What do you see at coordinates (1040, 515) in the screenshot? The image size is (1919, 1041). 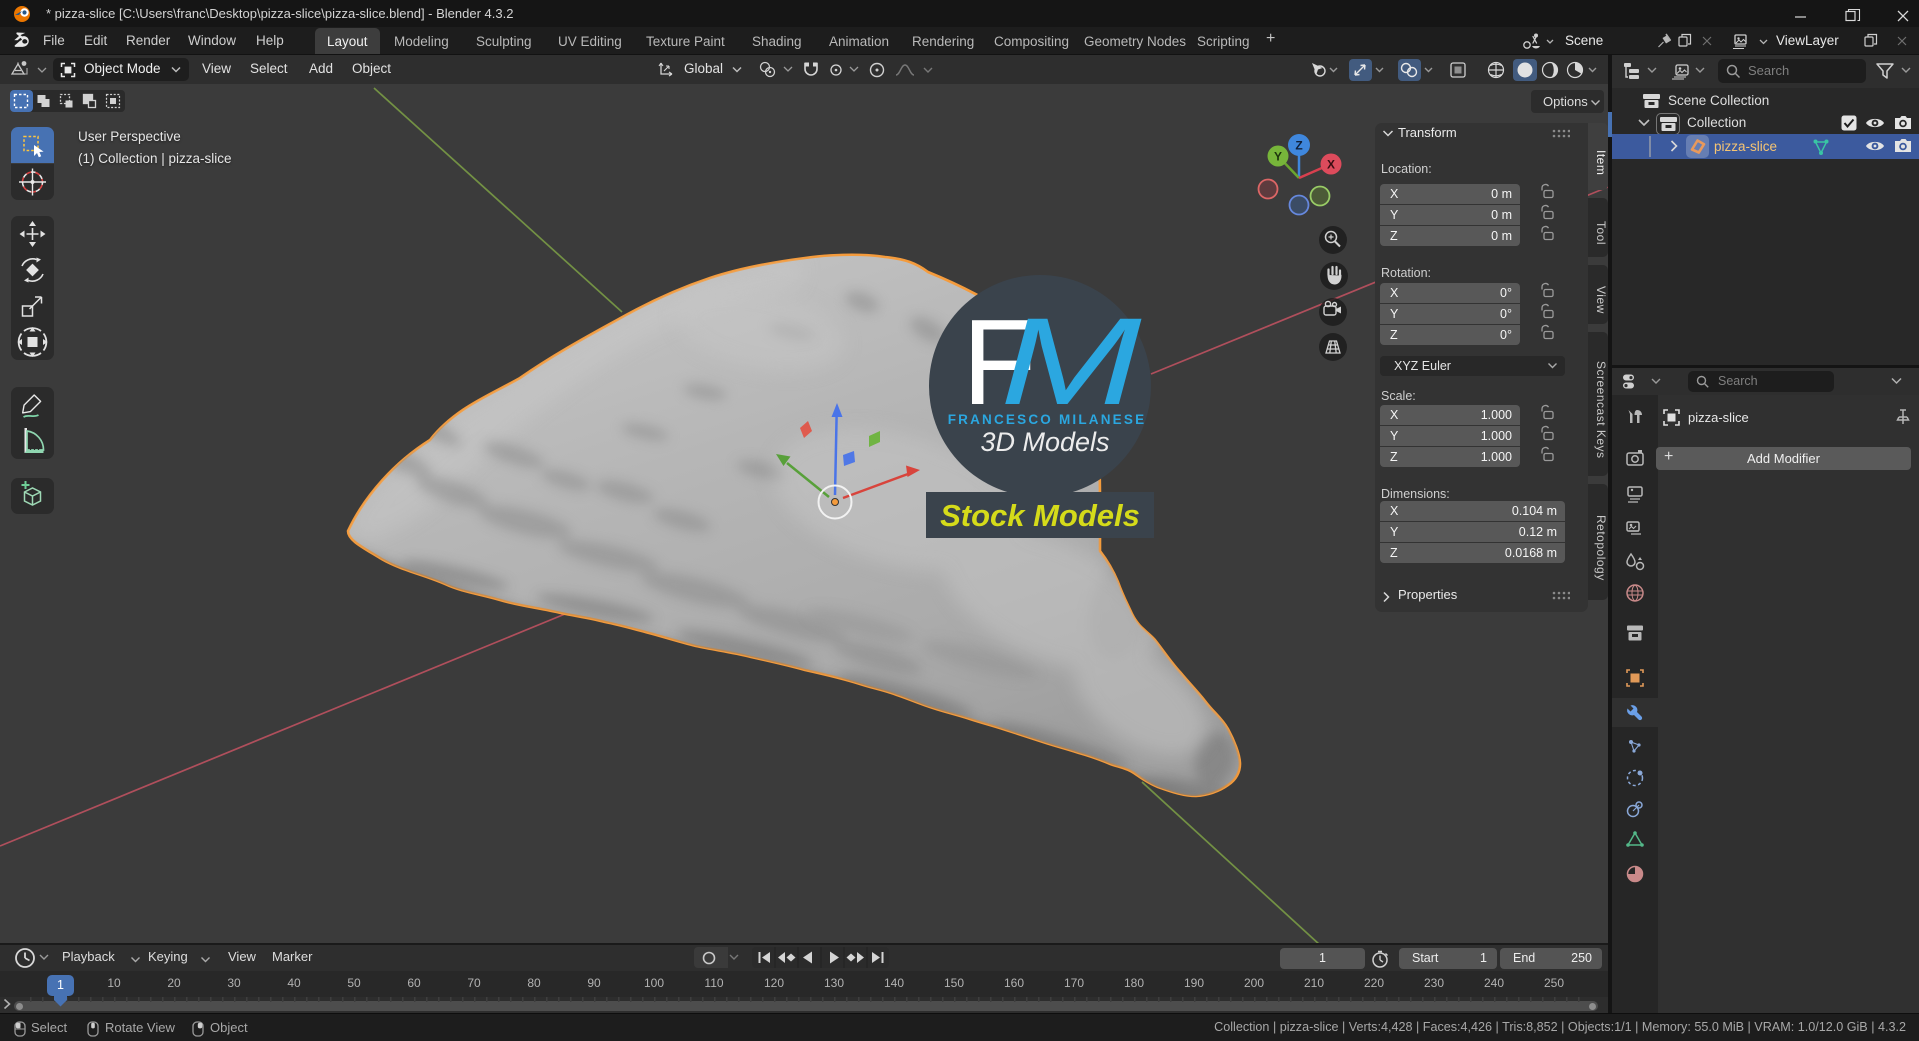 I see `svg-text: Stock Models` at bounding box center [1040, 515].